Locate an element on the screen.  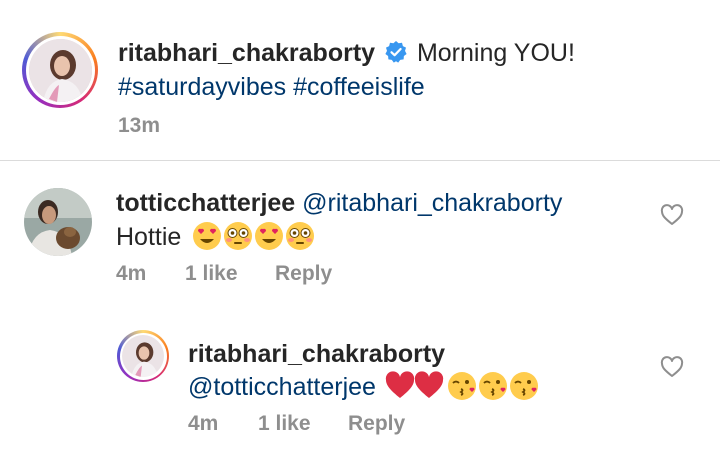
reply-line-2: @totticchatterjee is located at coordinates (364, 390).